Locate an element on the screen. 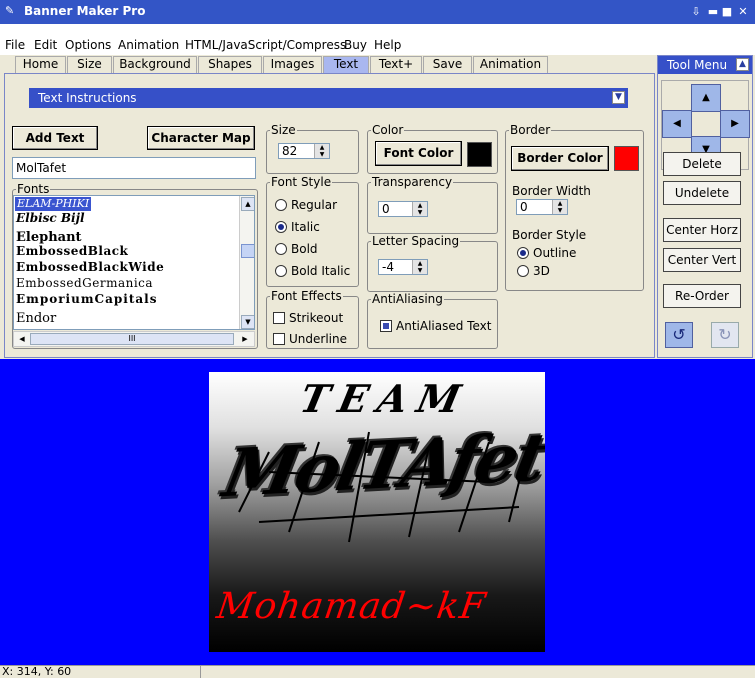 The width and height of the screenshot is (755, 678). scroll-down-icon: ▼ is located at coordinates (247, 322).